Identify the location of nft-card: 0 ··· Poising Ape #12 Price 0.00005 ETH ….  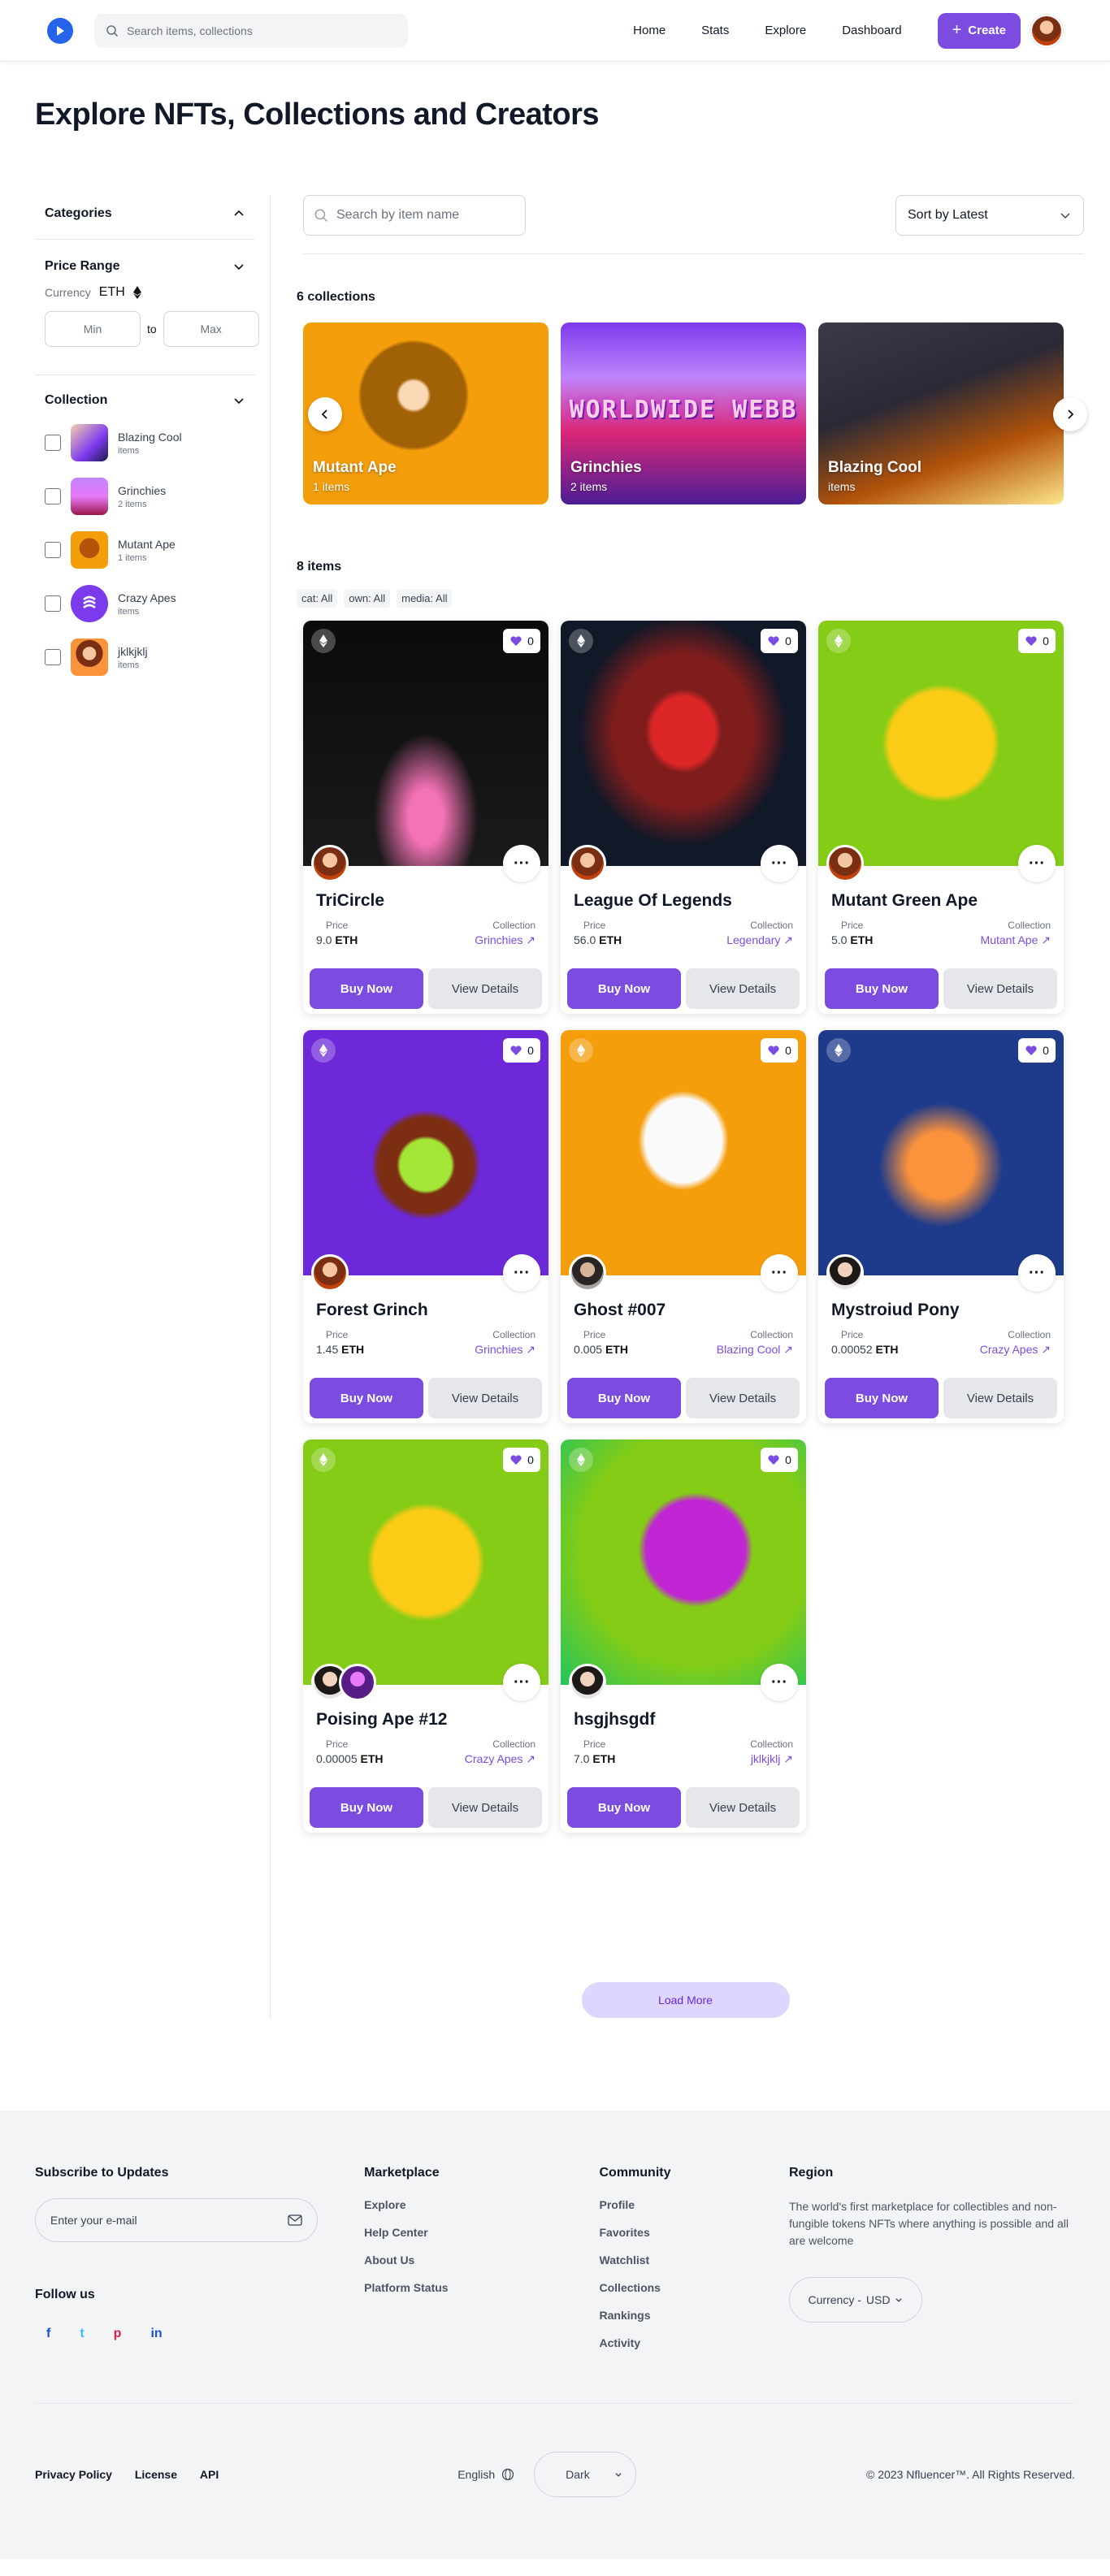
(425, 1636).